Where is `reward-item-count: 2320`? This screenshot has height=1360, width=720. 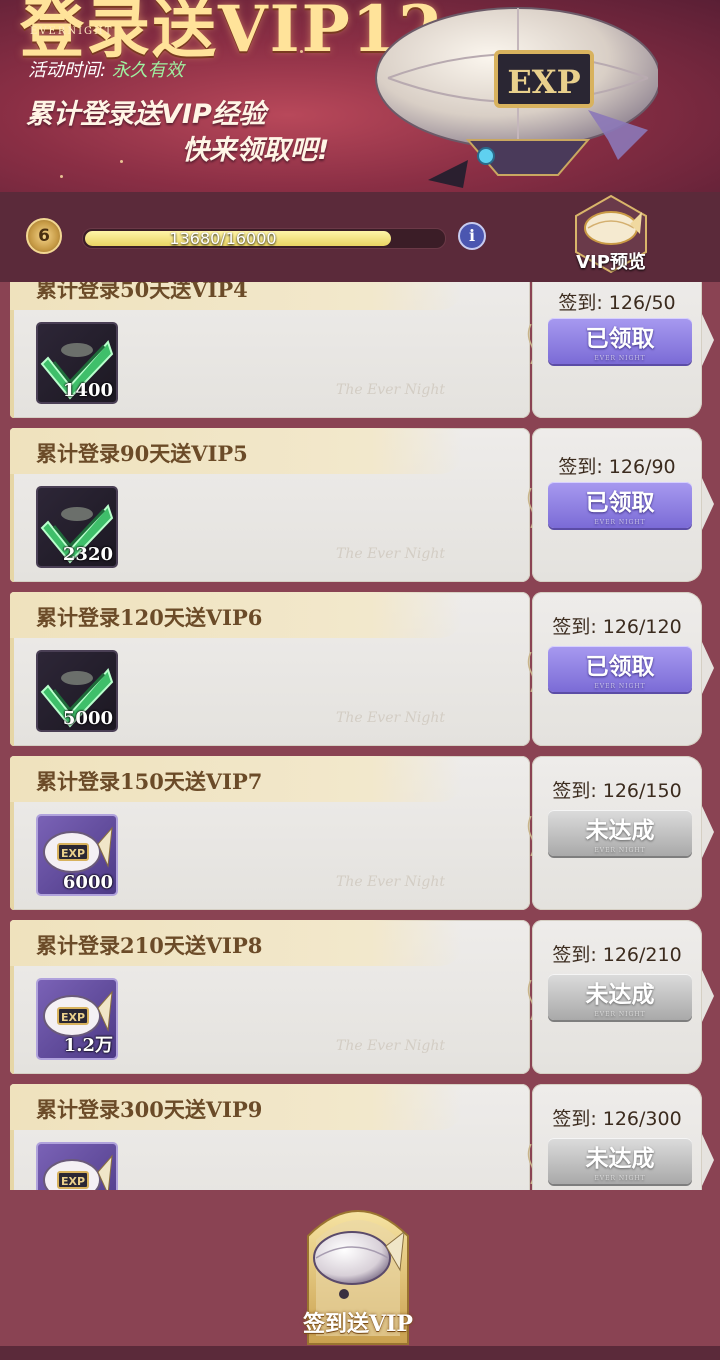
reward-item-count: 2320 is located at coordinates (87, 554).